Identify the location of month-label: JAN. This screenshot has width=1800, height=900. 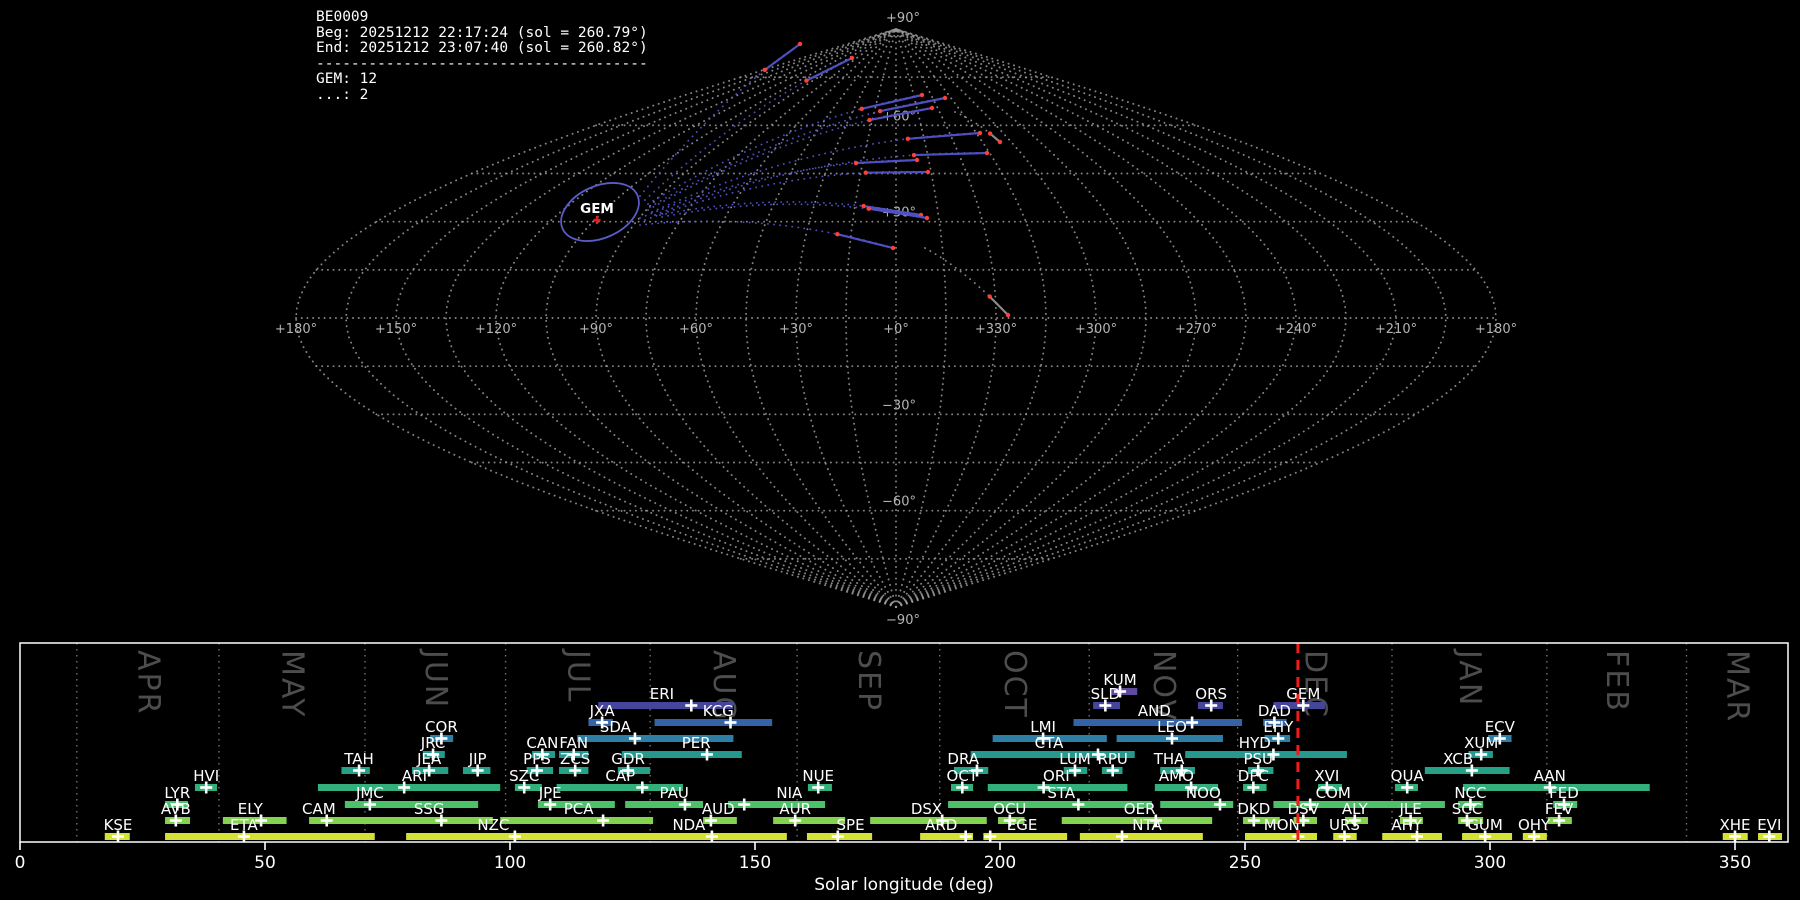
(1469, 677).